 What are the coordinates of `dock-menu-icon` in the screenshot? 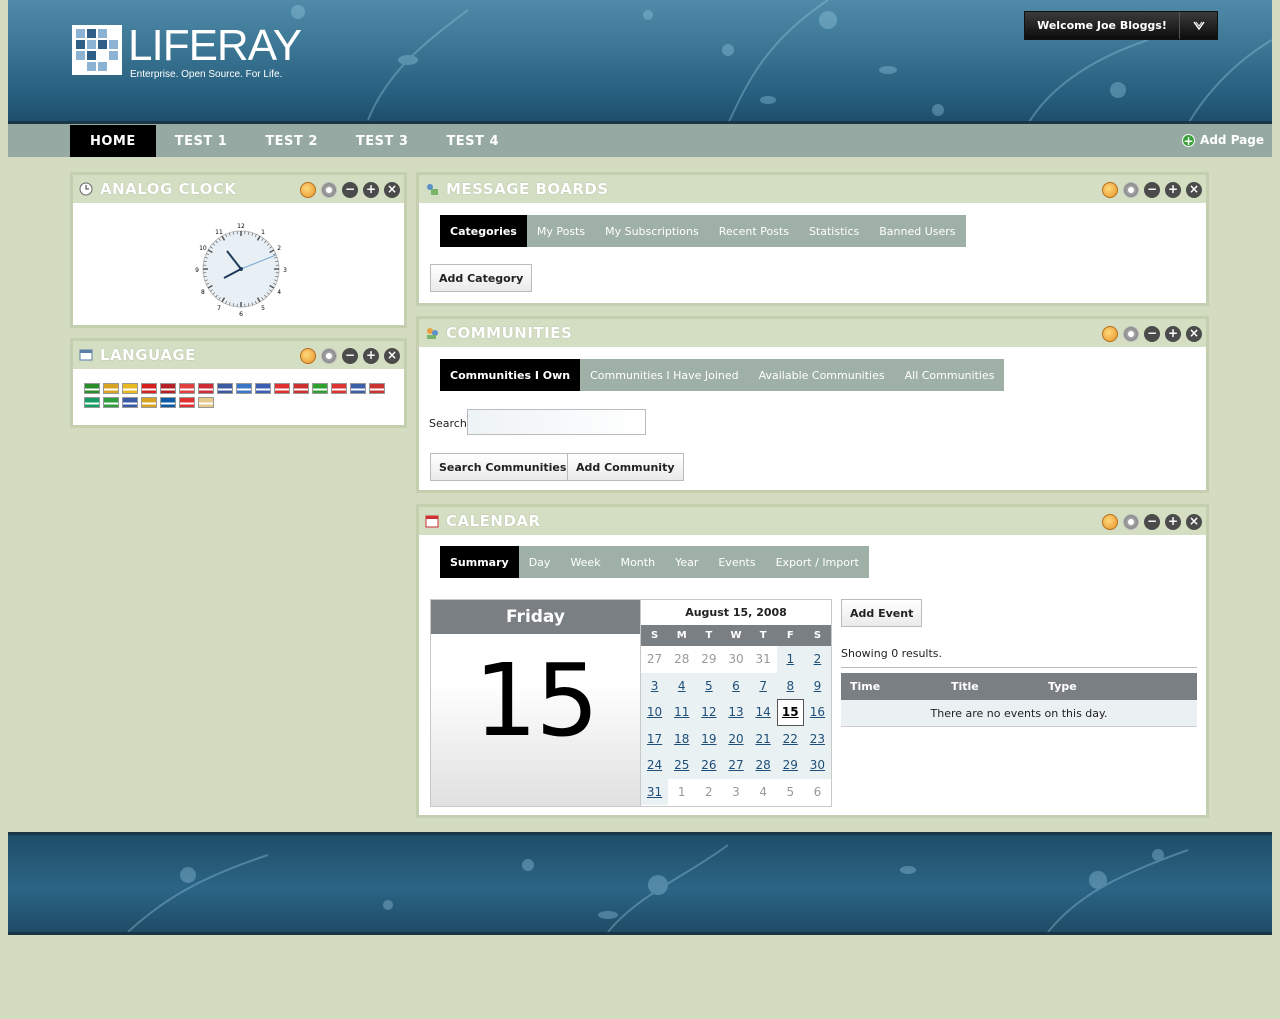 It's located at (1198, 25).